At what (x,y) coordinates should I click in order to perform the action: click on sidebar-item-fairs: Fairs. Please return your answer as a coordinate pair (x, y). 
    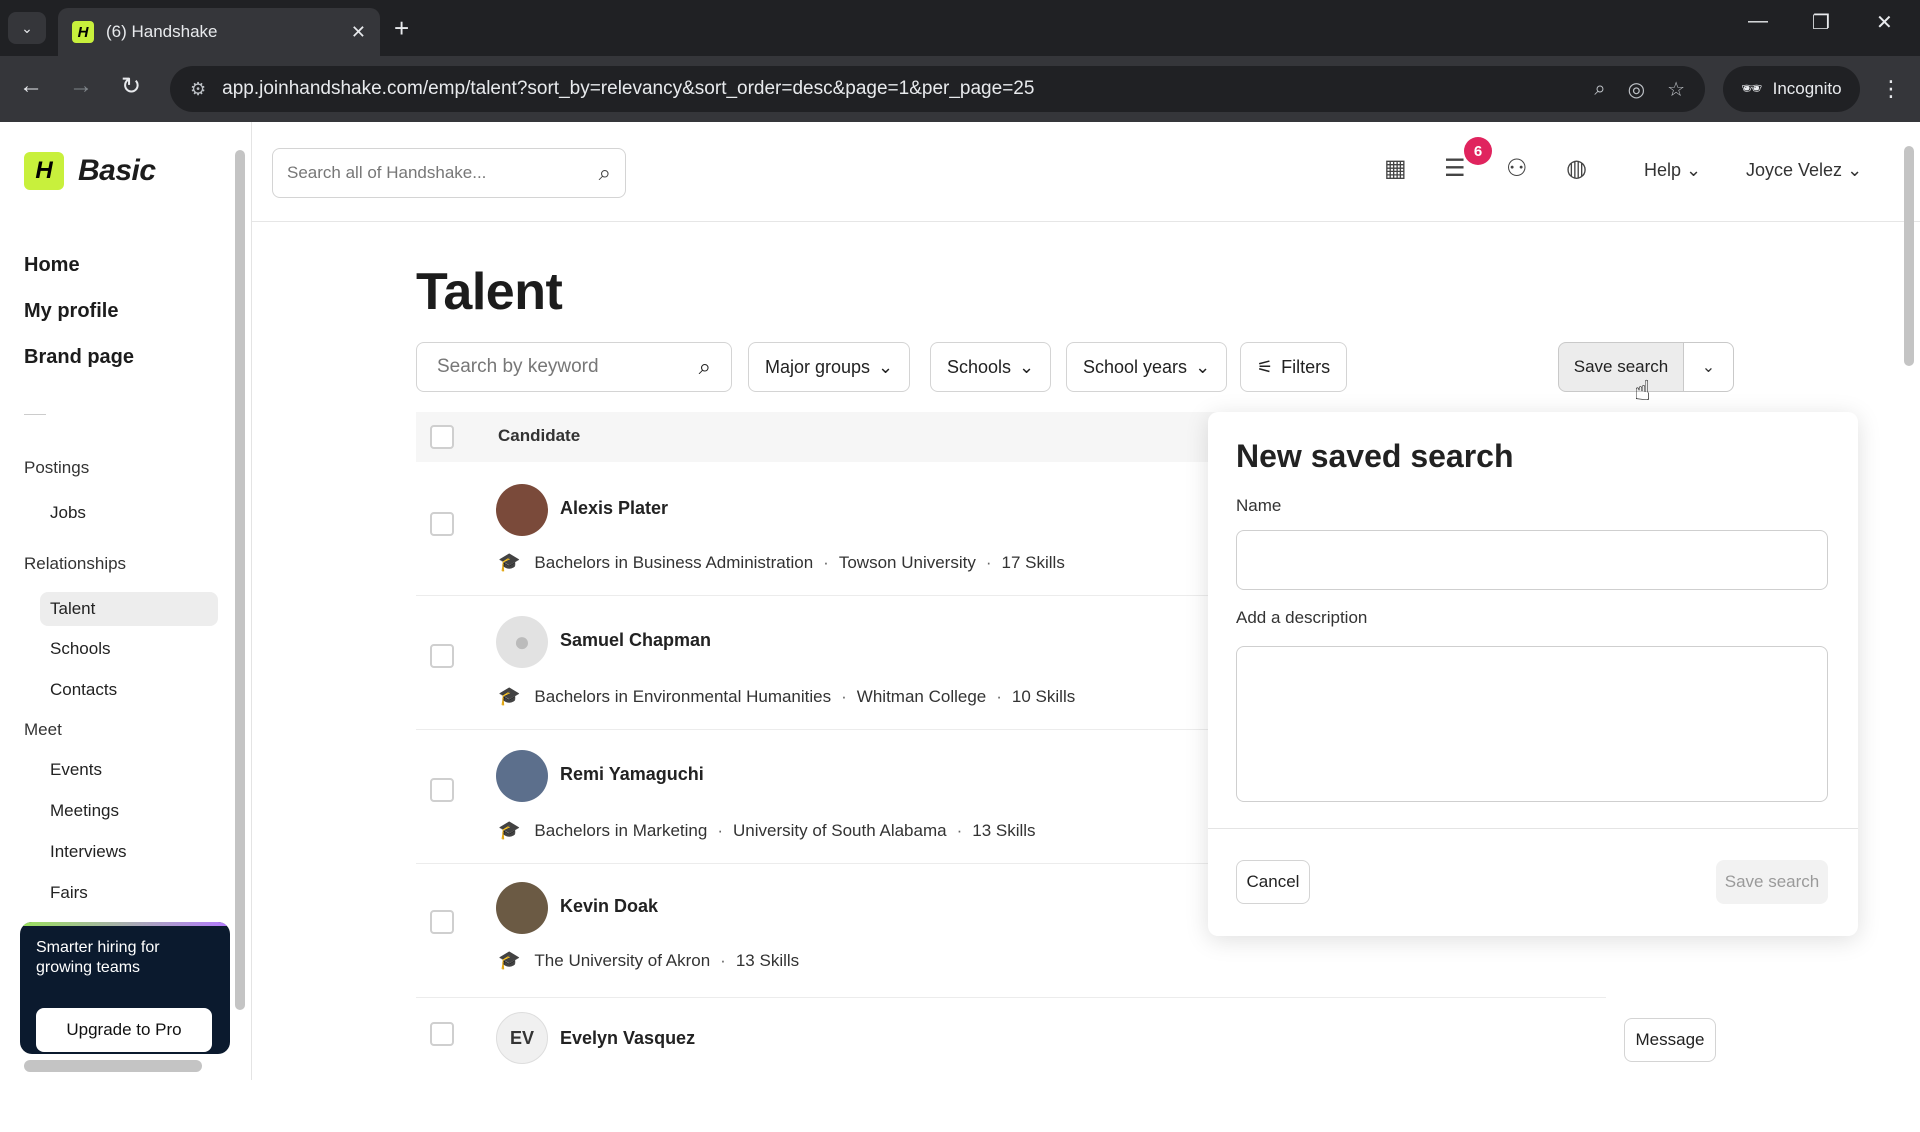
    Looking at the image, I should click on (129, 893).